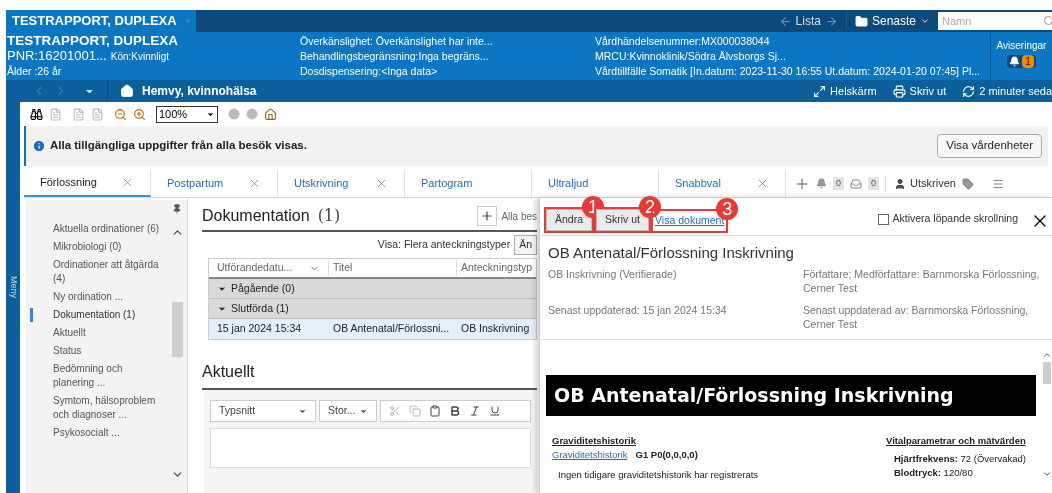 This screenshot has width=1052, height=493. I want to click on copy-icon, so click(415, 411).